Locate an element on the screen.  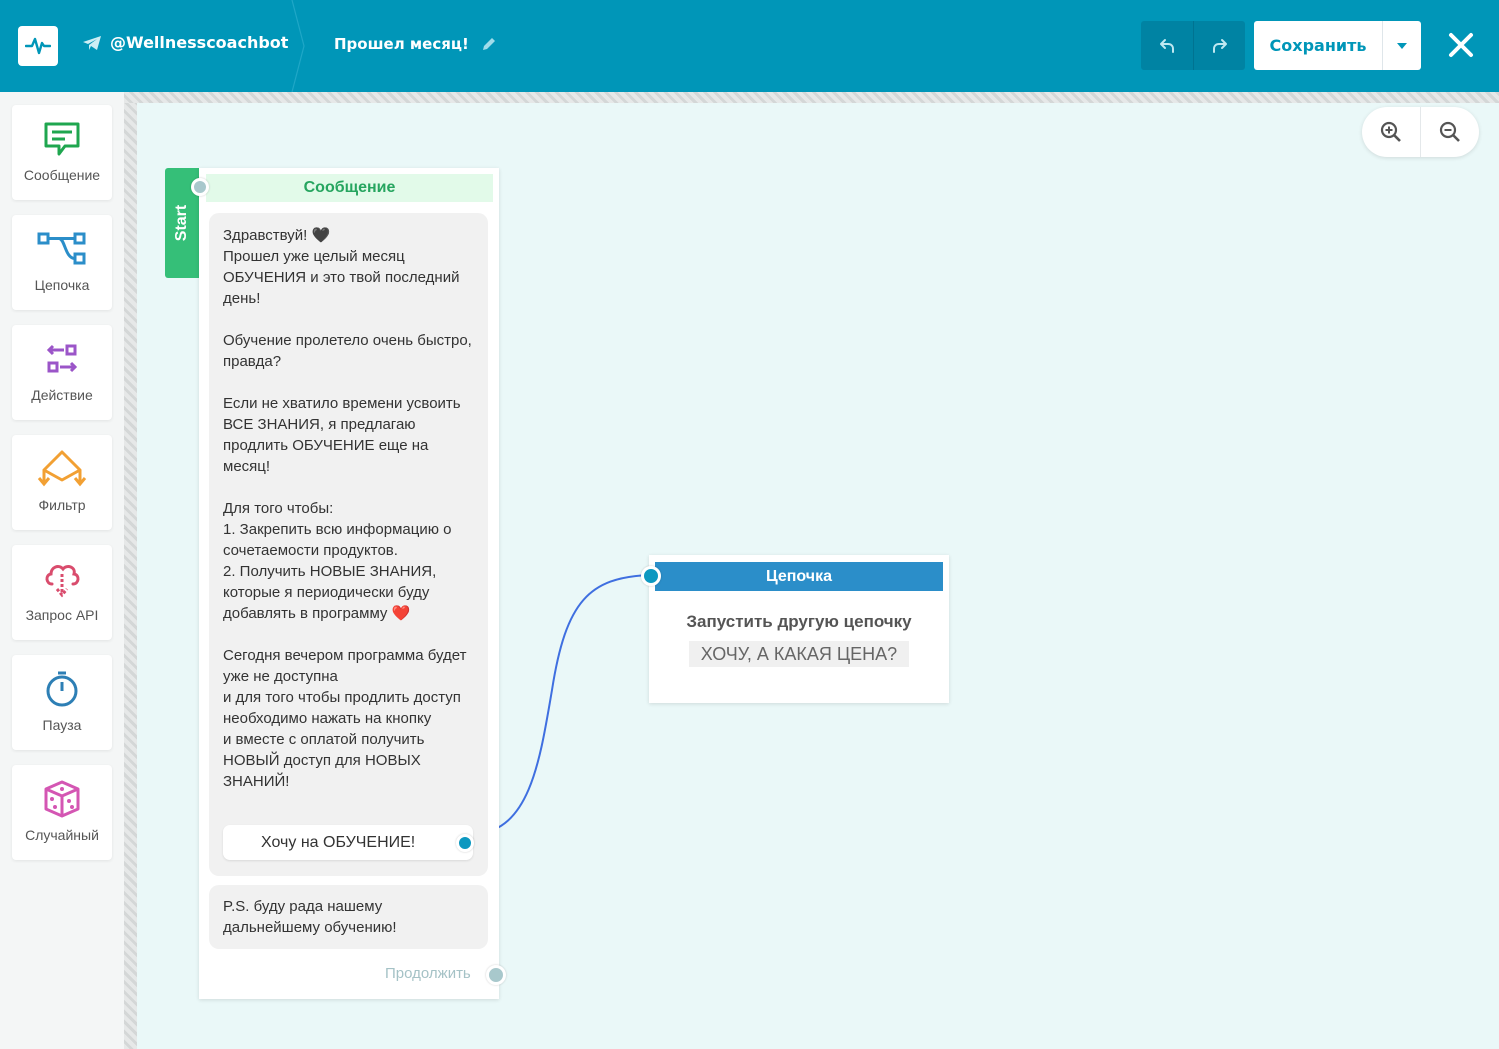
zoom-out-button is located at coordinates (1449, 132).